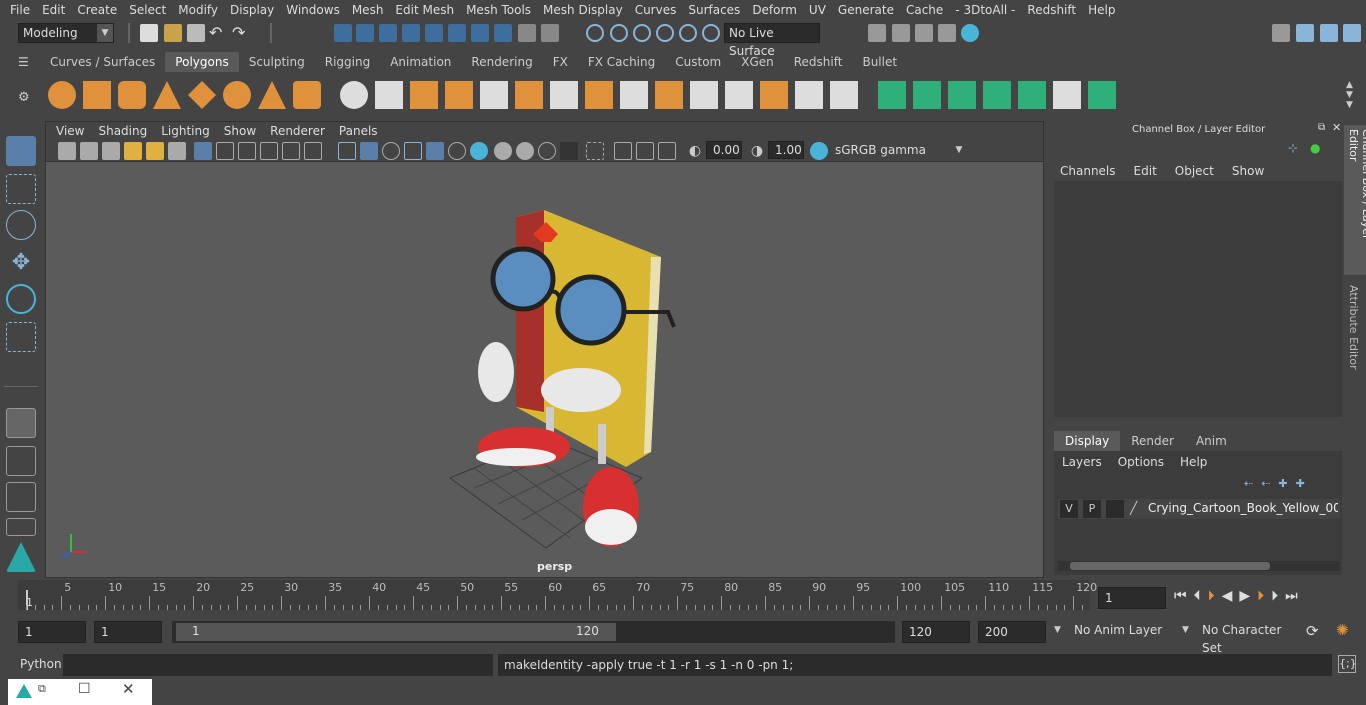 The image size is (1366, 705). I want to click on scale-tool-icon, so click(21, 337).